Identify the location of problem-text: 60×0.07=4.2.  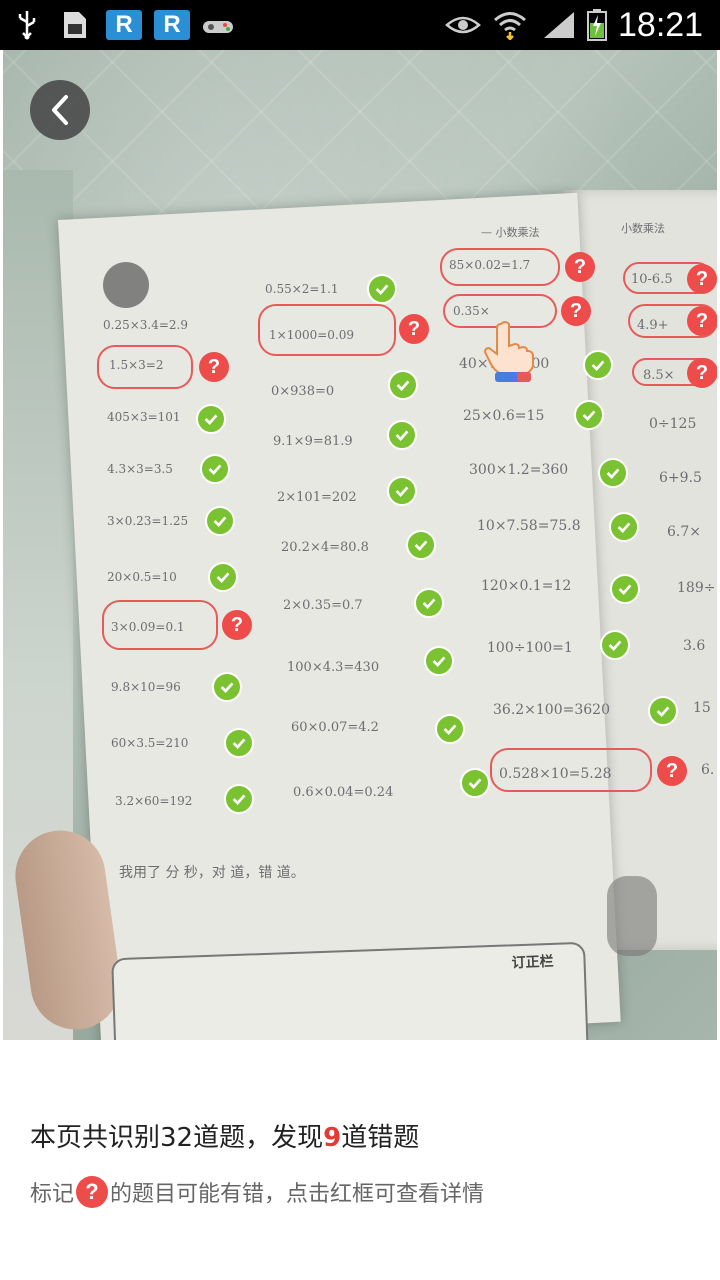
(335, 727).